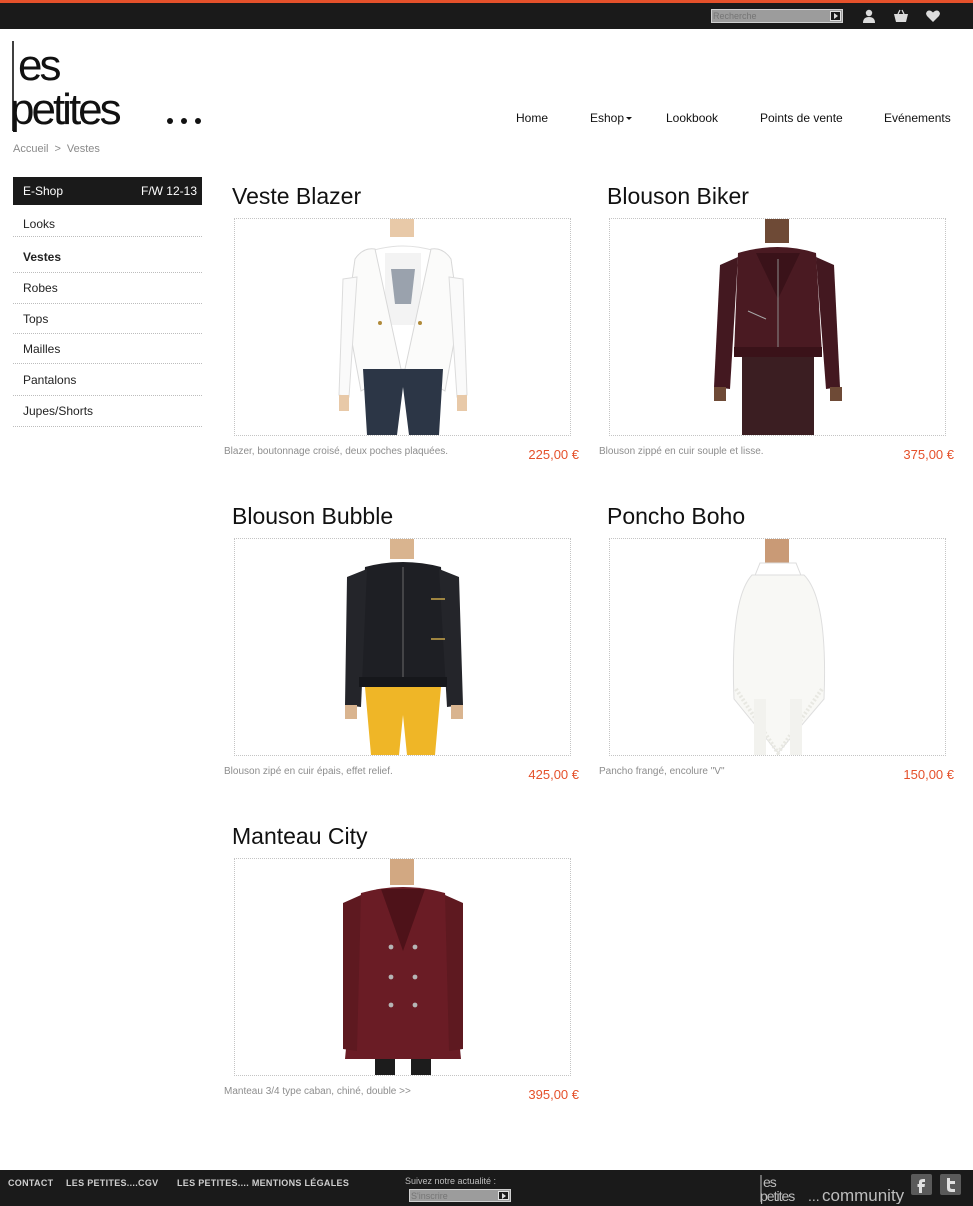 This screenshot has height=1206, width=973. What do you see at coordinates (83, 149) in the screenshot?
I see `breadcrumb-current: Vestes` at bounding box center [83, 149].